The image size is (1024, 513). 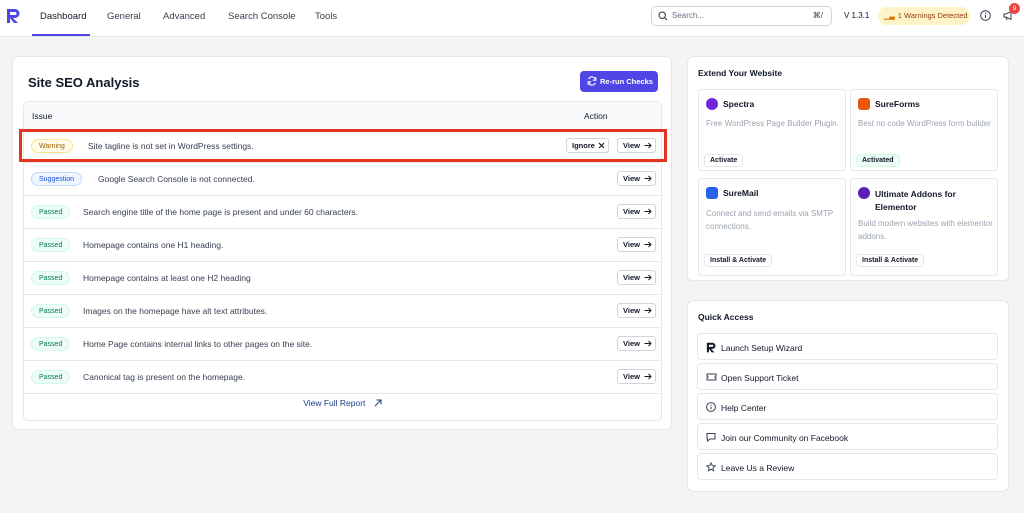 What do you see at coordinates (758, 468) in the screenshot?
I see `quick-access-label: Leave Us a Review` at bounding box center [758, 468].